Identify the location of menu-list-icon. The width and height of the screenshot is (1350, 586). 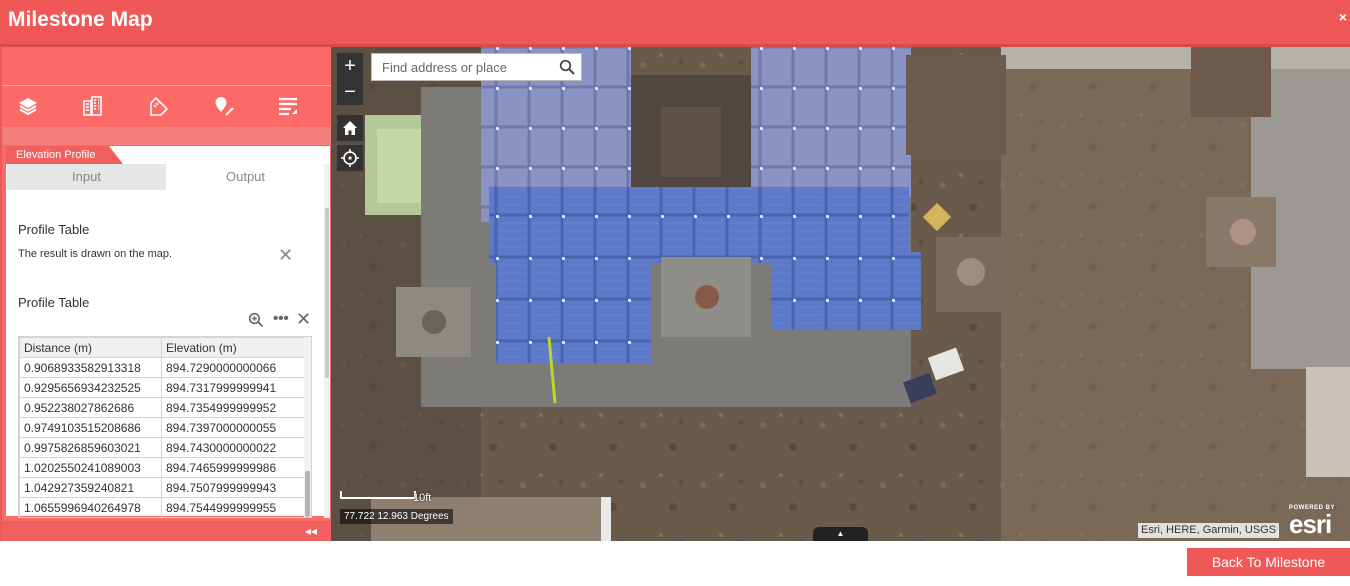
(288, 106).